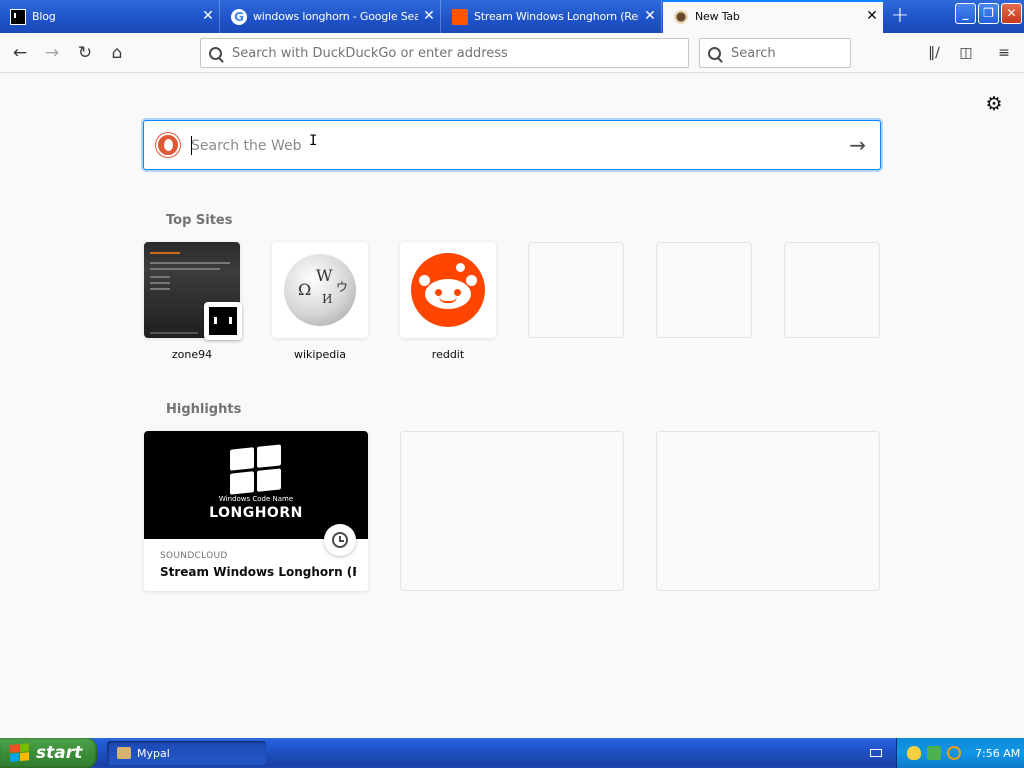 Image resolution: width=1024 pixels, height=768 pixels. I want to click on tab-label: New Tab, so click(717, 16).